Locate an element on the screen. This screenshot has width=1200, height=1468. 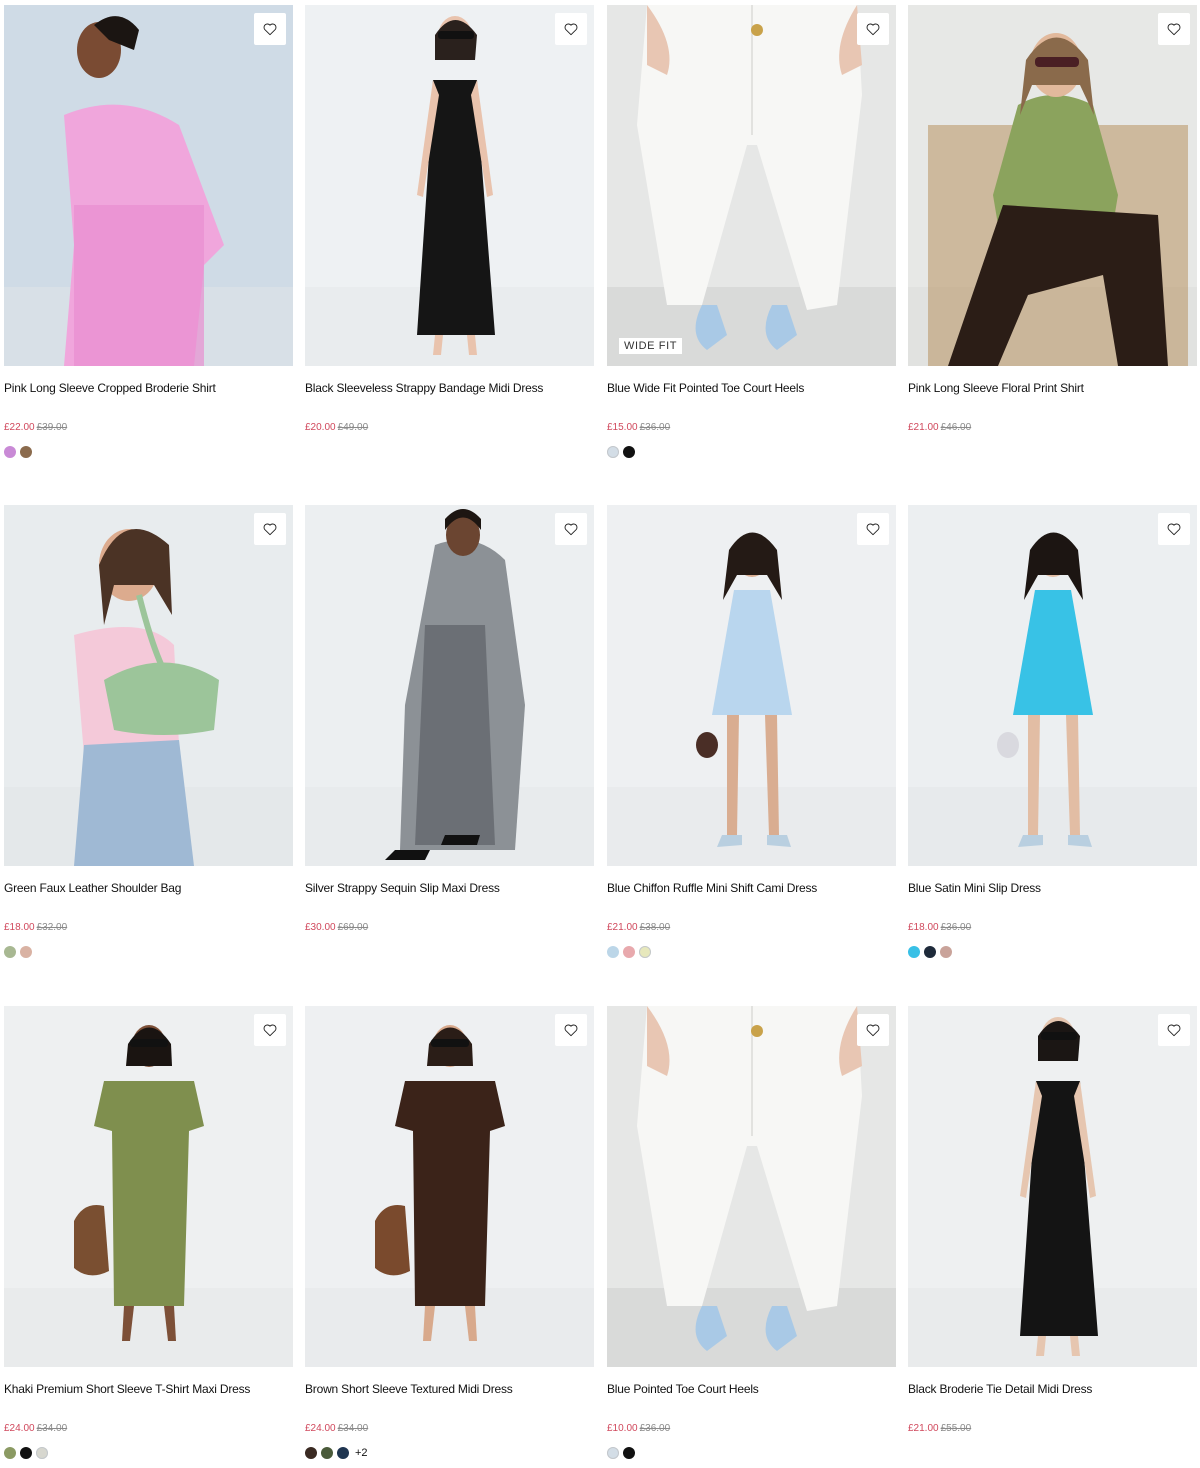
product-title: Black Broderie Tie Detail Midi Dress is located at coordinates (1052, 1389).